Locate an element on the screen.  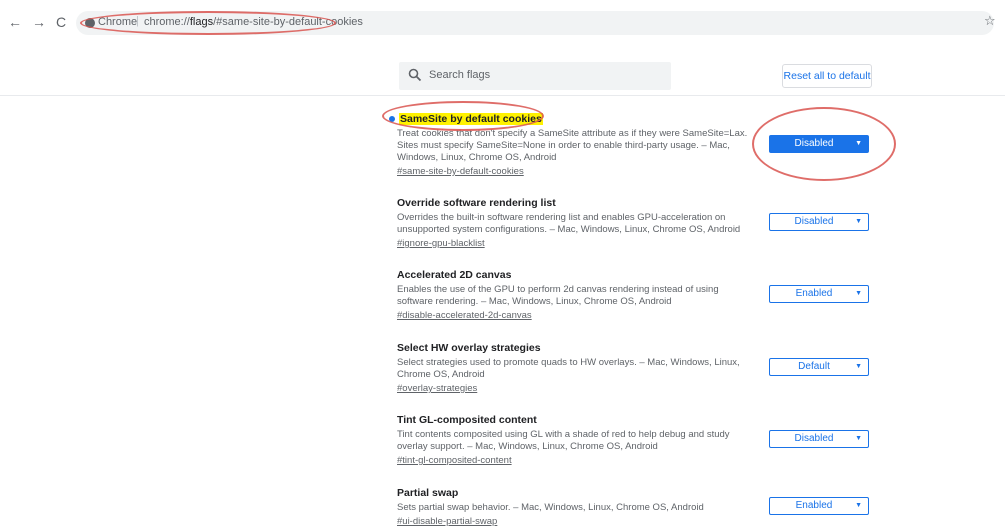
search-icon is located at coordinates (415, 75).